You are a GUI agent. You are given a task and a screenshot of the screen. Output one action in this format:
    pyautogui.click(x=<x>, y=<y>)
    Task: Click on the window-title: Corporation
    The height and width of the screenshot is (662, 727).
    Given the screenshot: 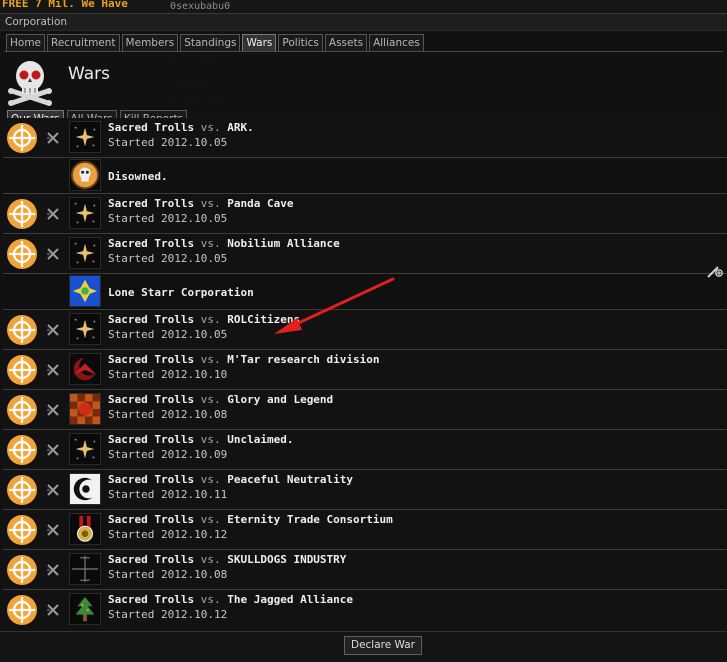 What is the action you would take?
    pyautogui.click(x=363, y=22)
    